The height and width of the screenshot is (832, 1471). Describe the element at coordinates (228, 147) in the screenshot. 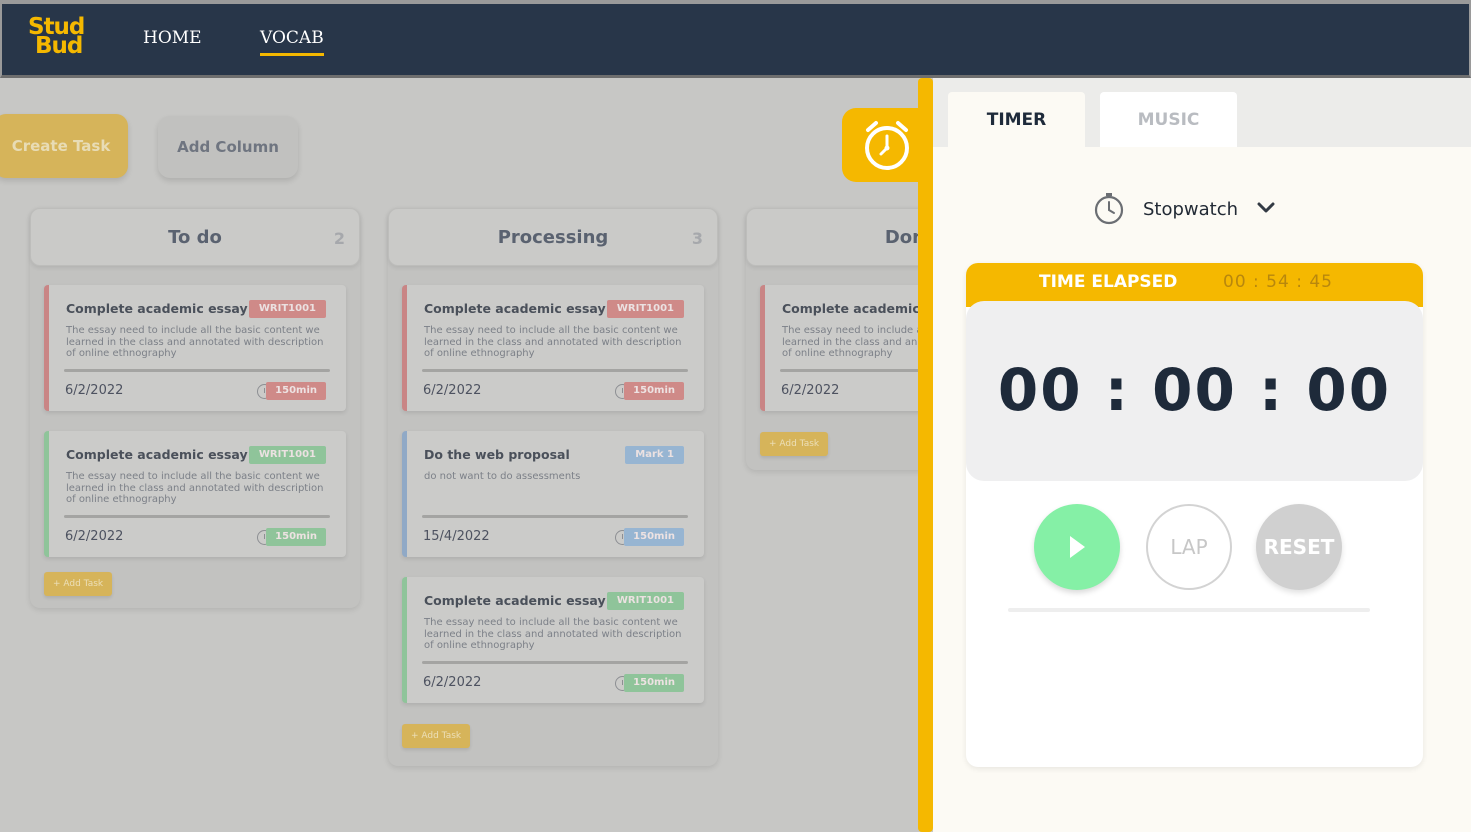

I see `add-column-button: Add Column` at that location.